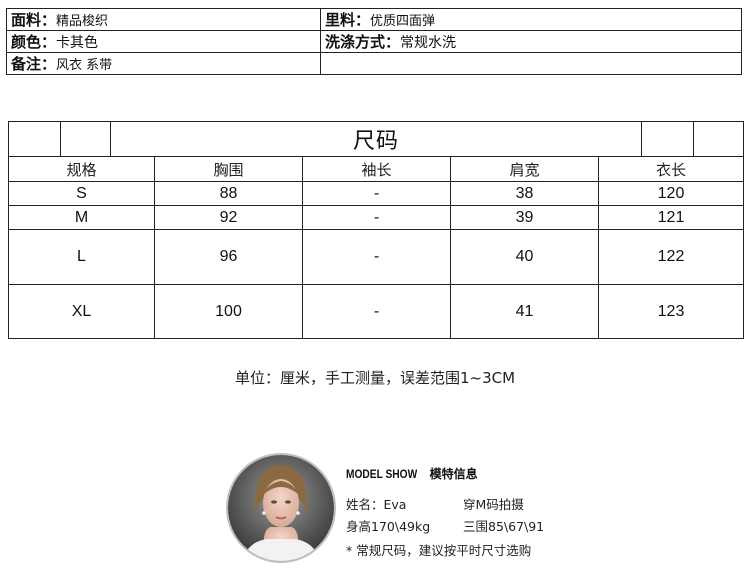 The height and width of the screenshot is (578, 750). Describe the element at coordinates (84, 65) in the screenshot. I see `remark-value: 风衣 系带` at that location.